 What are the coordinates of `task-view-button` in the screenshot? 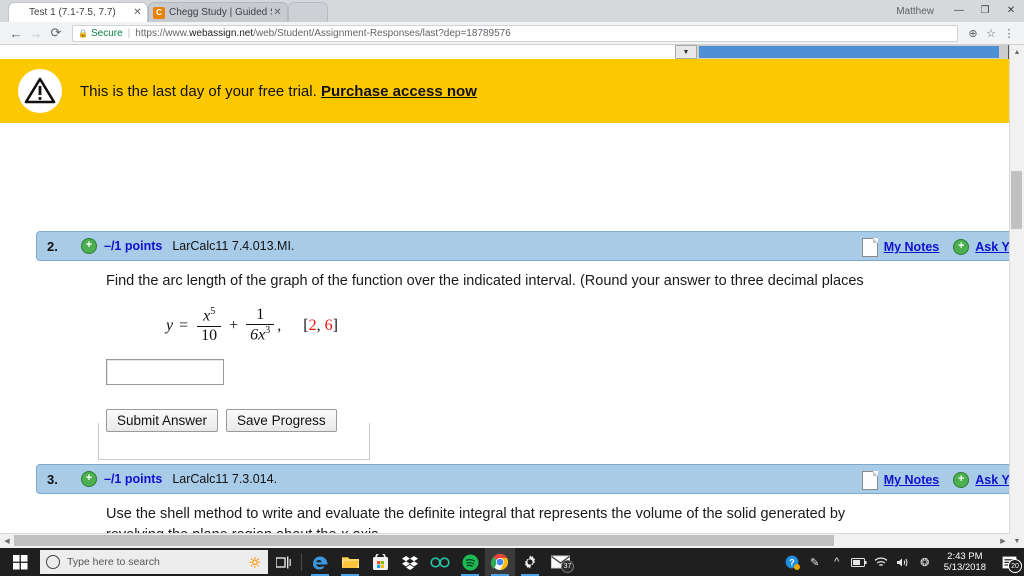 It's located at (283, 562).